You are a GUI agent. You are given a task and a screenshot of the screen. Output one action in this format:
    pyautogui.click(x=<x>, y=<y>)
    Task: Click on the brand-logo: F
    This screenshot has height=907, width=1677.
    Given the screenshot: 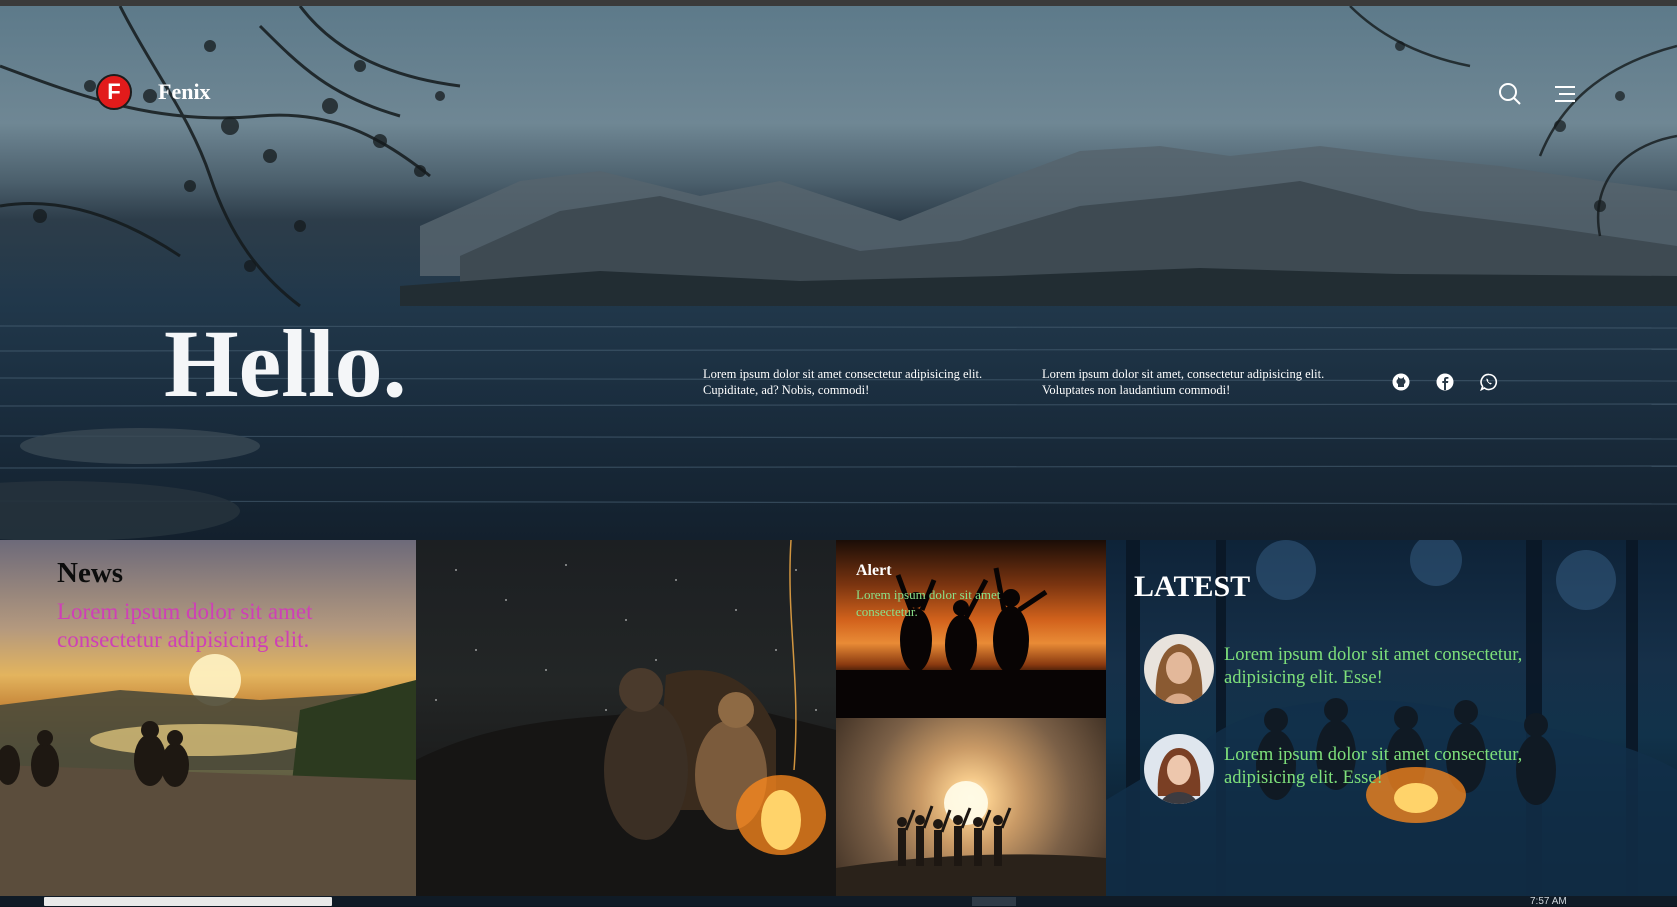 What is the action you would take?
    pyautogui.click(x=114, y=92)
    